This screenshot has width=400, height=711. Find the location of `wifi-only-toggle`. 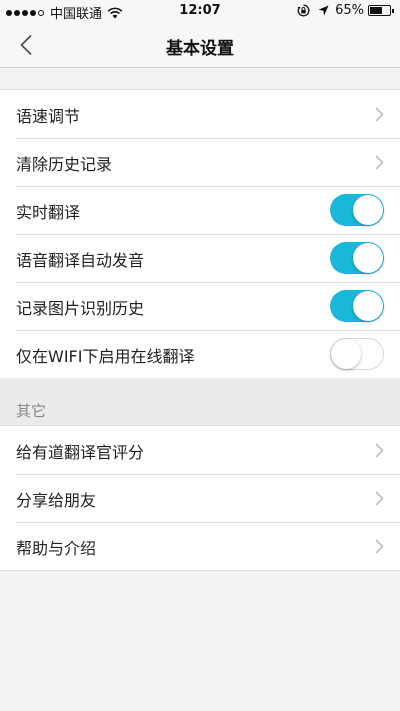

wifi-only-toggle is located at coordinates (357, 354).